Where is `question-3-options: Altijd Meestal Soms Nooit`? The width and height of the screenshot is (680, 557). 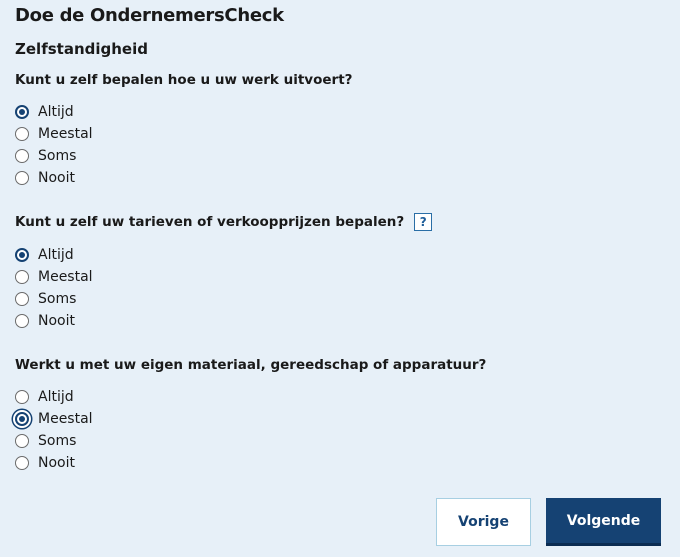
question-3-options: Altijd Meestal Soms Nooit is located at coordinates (54, 430).